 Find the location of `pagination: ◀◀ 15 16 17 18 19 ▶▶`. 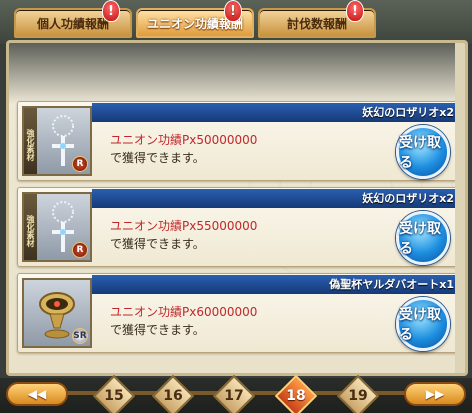

pagination: ◀◀ 15 16 17 18 19 ▶▶ is located at coordinates (236, 393).